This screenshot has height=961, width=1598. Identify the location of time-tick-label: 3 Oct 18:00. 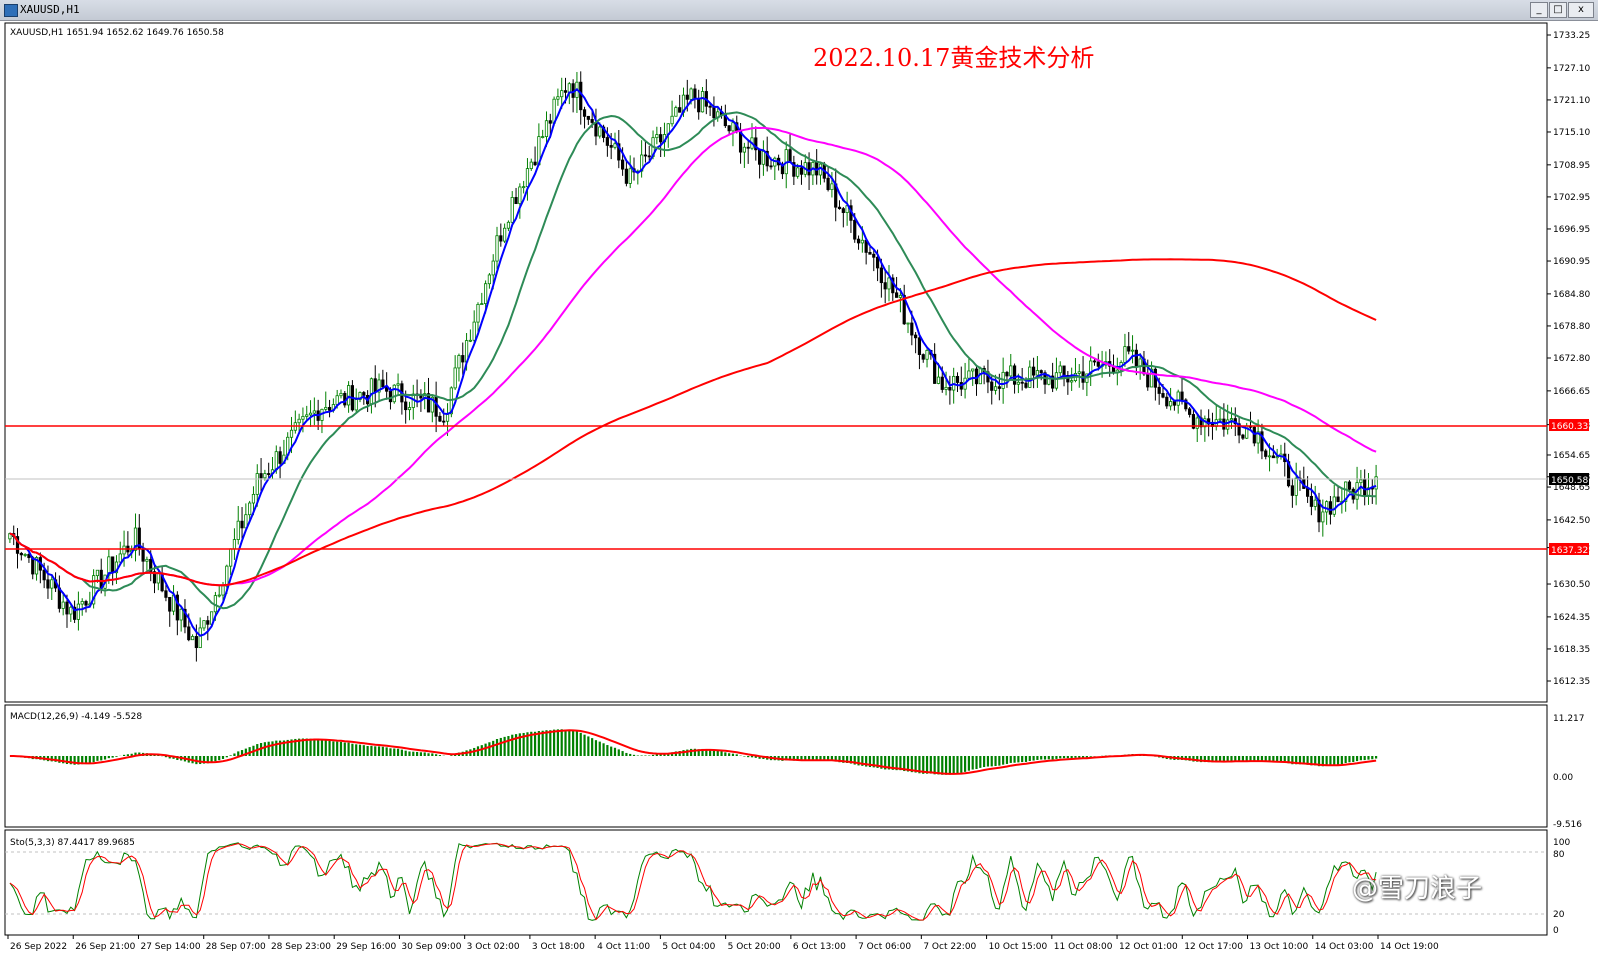
(558, 947).